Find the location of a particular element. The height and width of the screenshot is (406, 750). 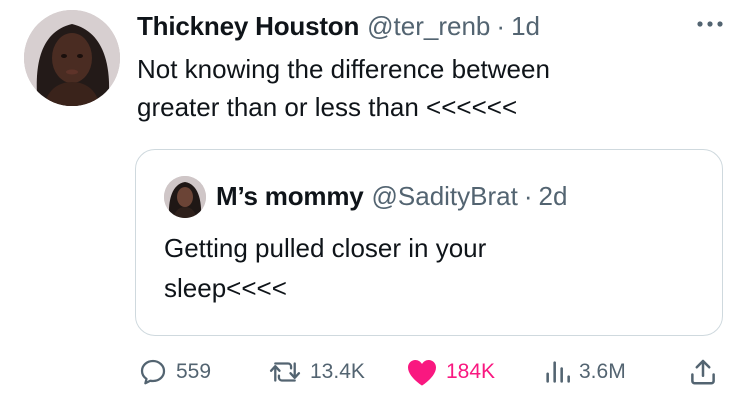

author-avatar-image is located at coordinates (72, 58).